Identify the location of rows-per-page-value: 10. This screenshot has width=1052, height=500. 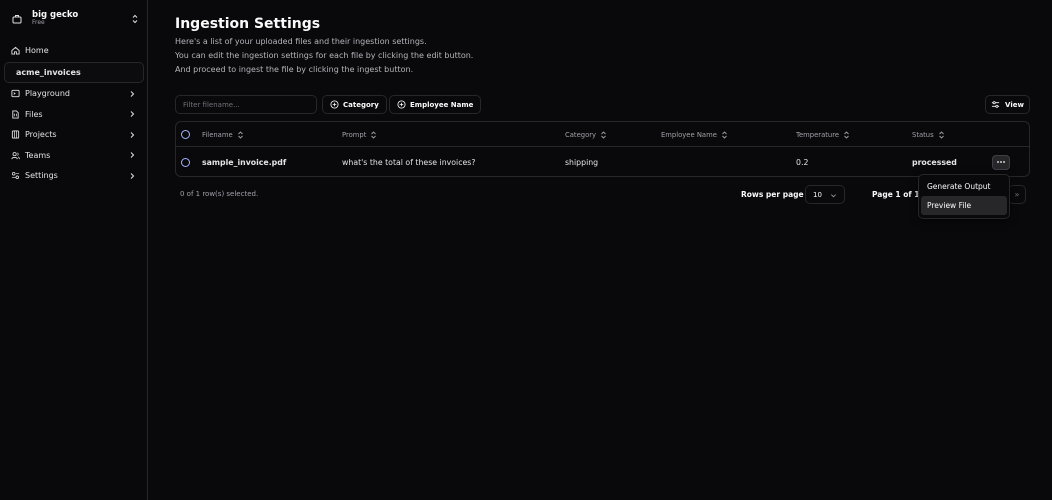
(817, 194).